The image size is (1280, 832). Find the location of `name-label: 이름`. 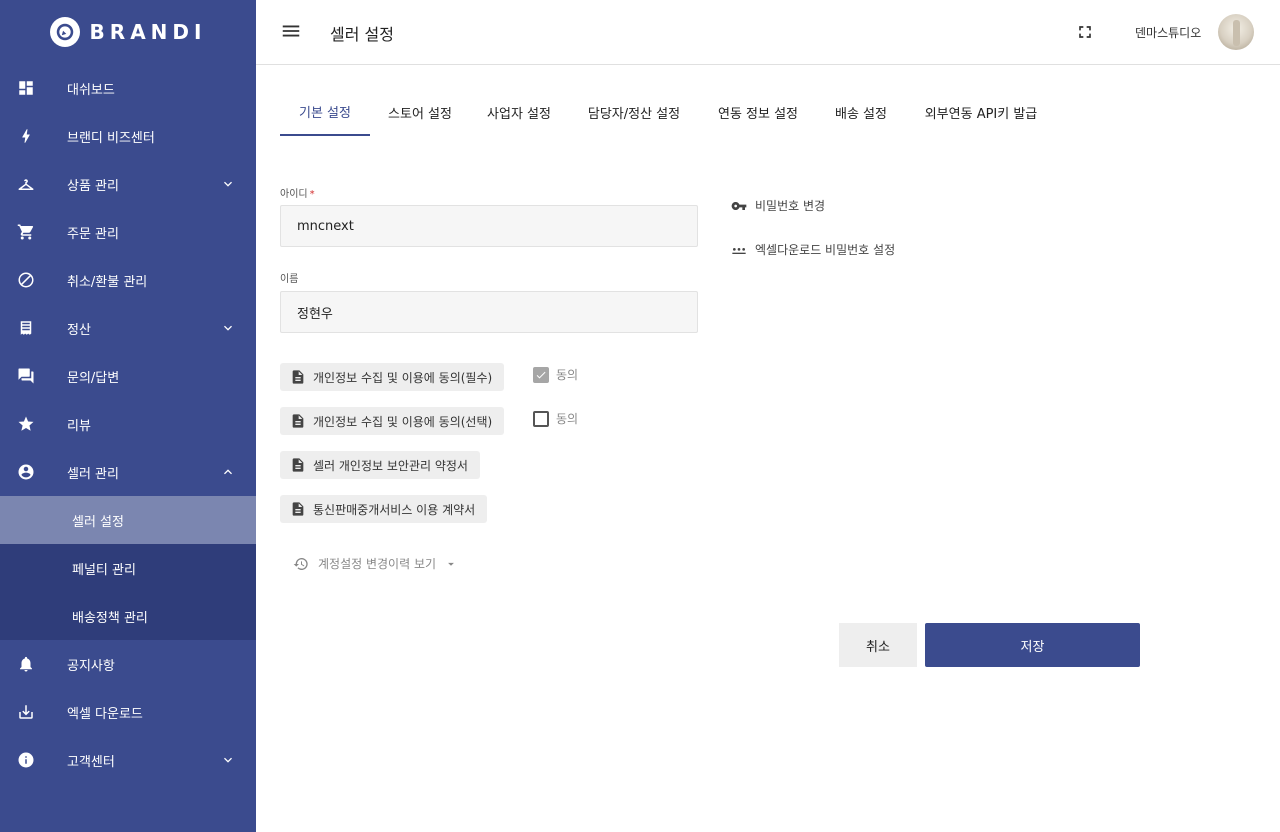

name-label: 이름 is located at coordinates (289, 279).